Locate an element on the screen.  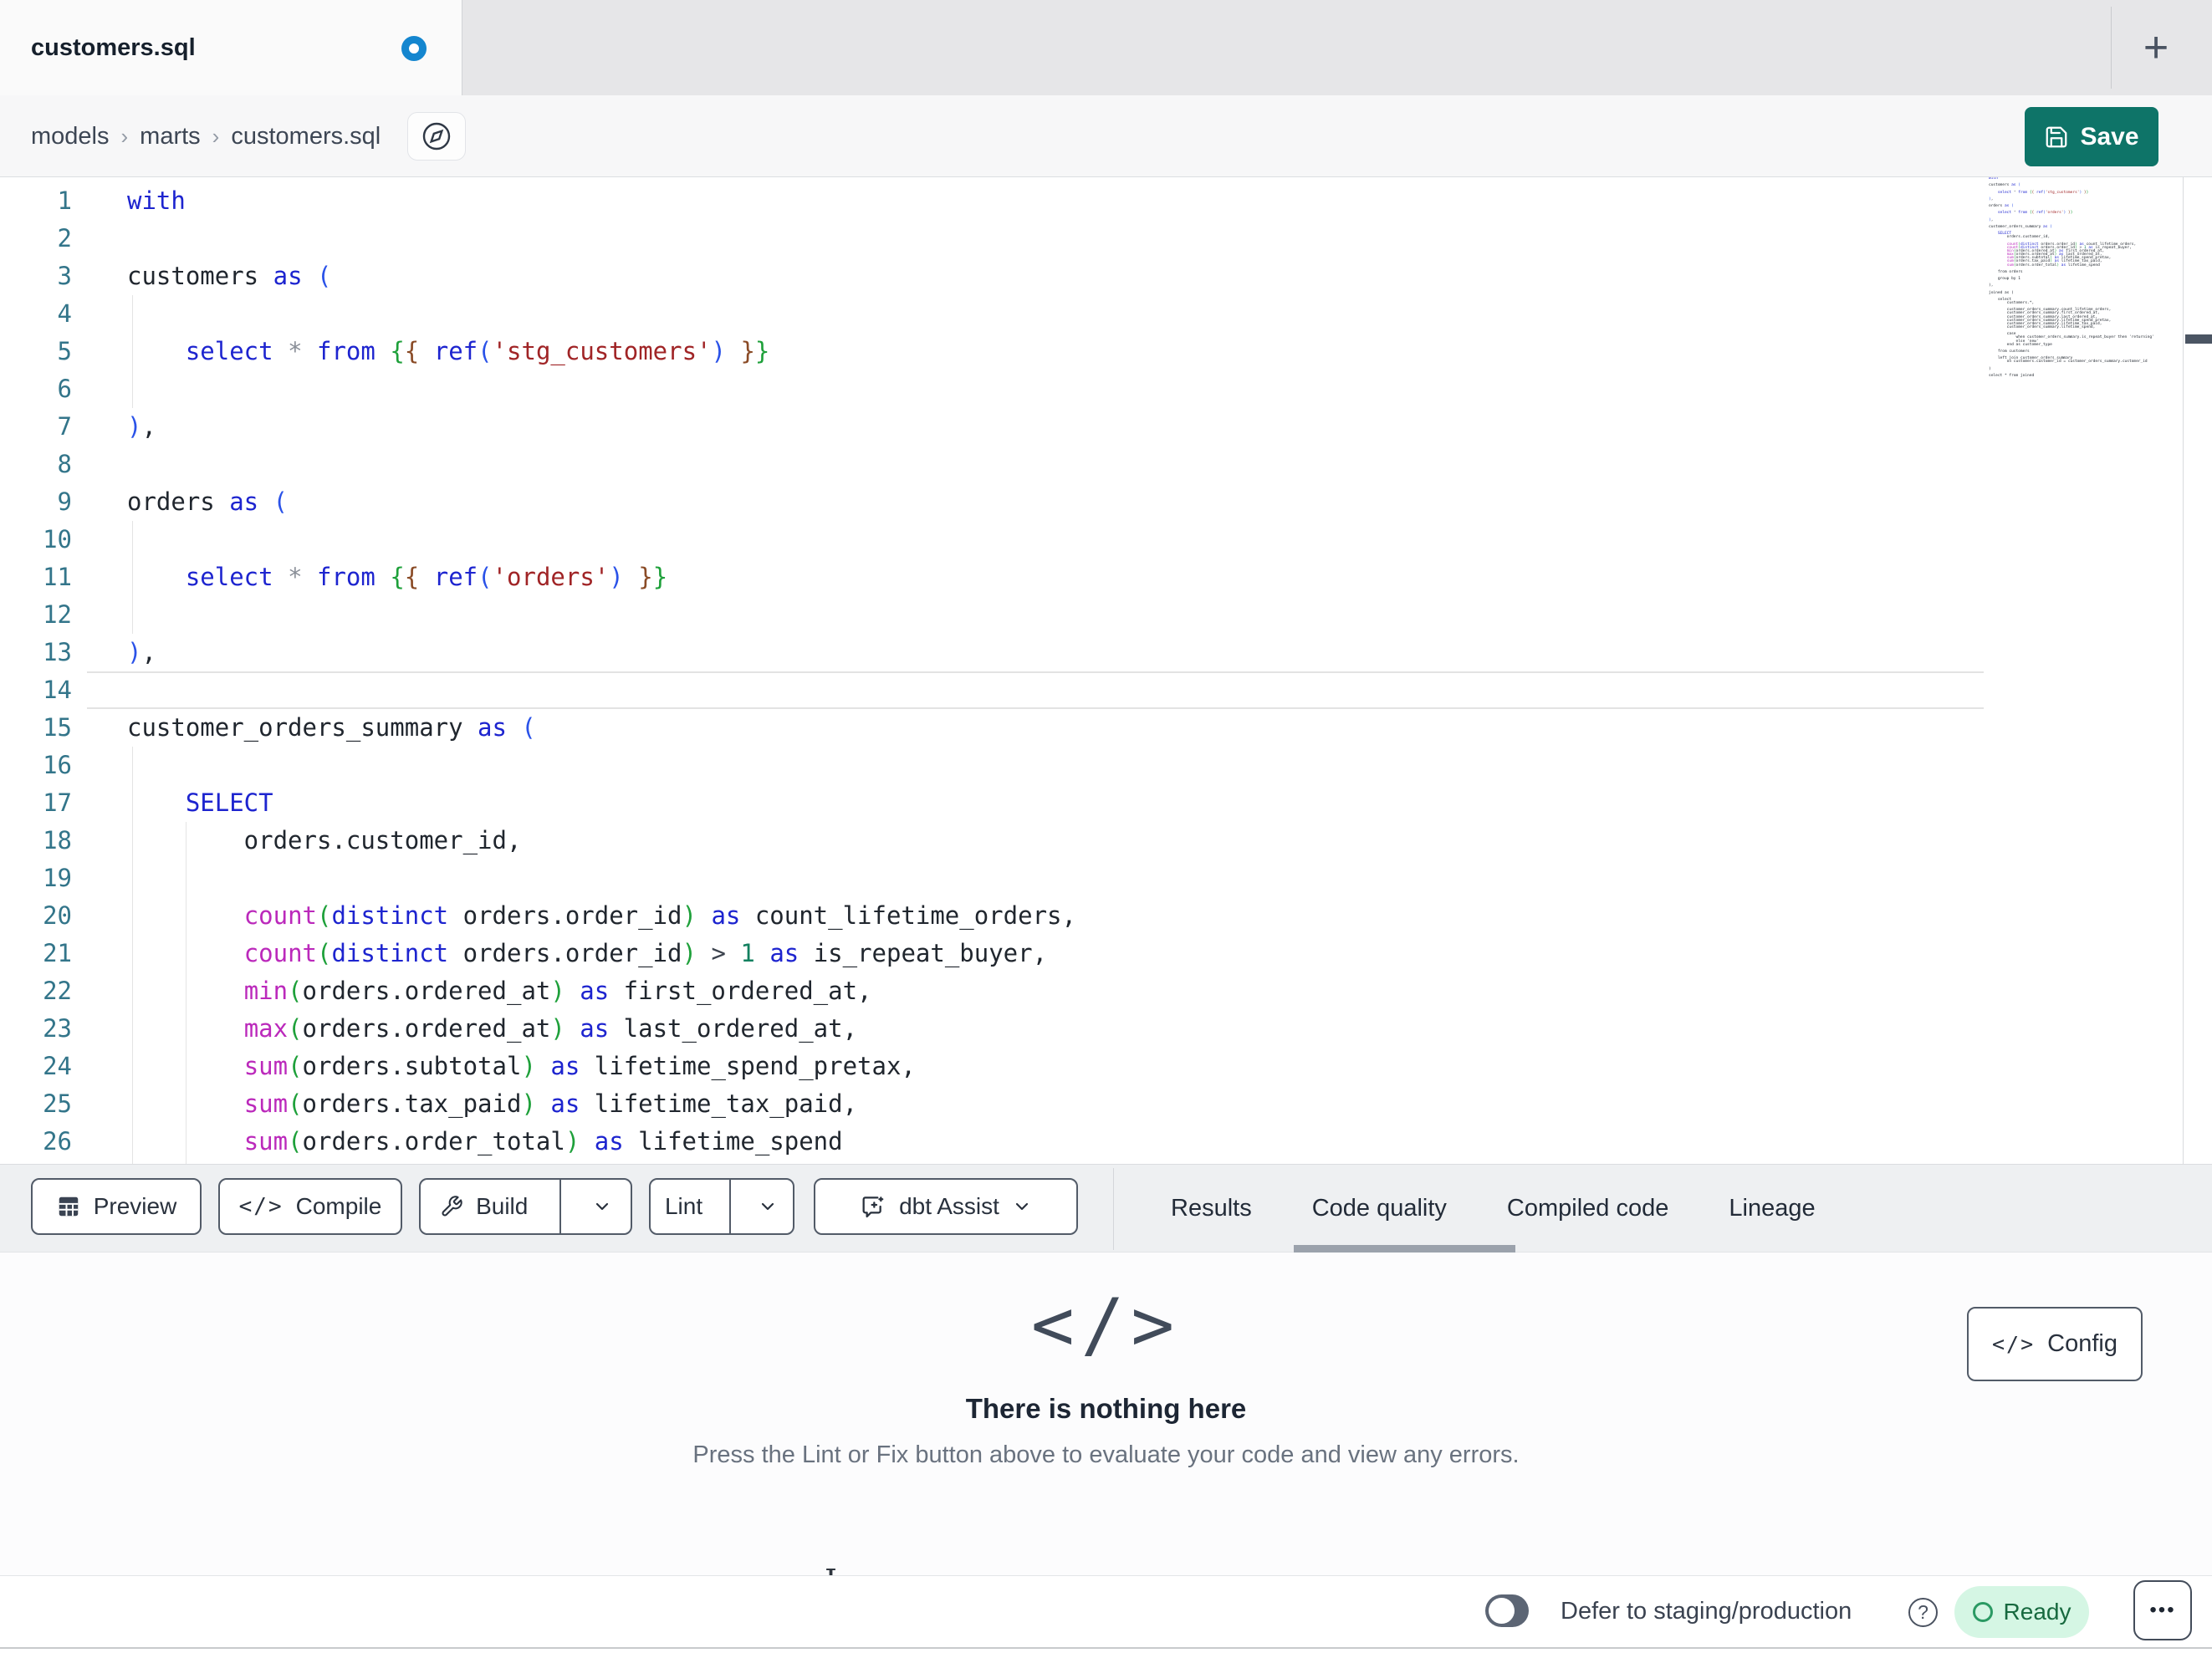
table-grid-icon is located at coordinates (69, 1206).